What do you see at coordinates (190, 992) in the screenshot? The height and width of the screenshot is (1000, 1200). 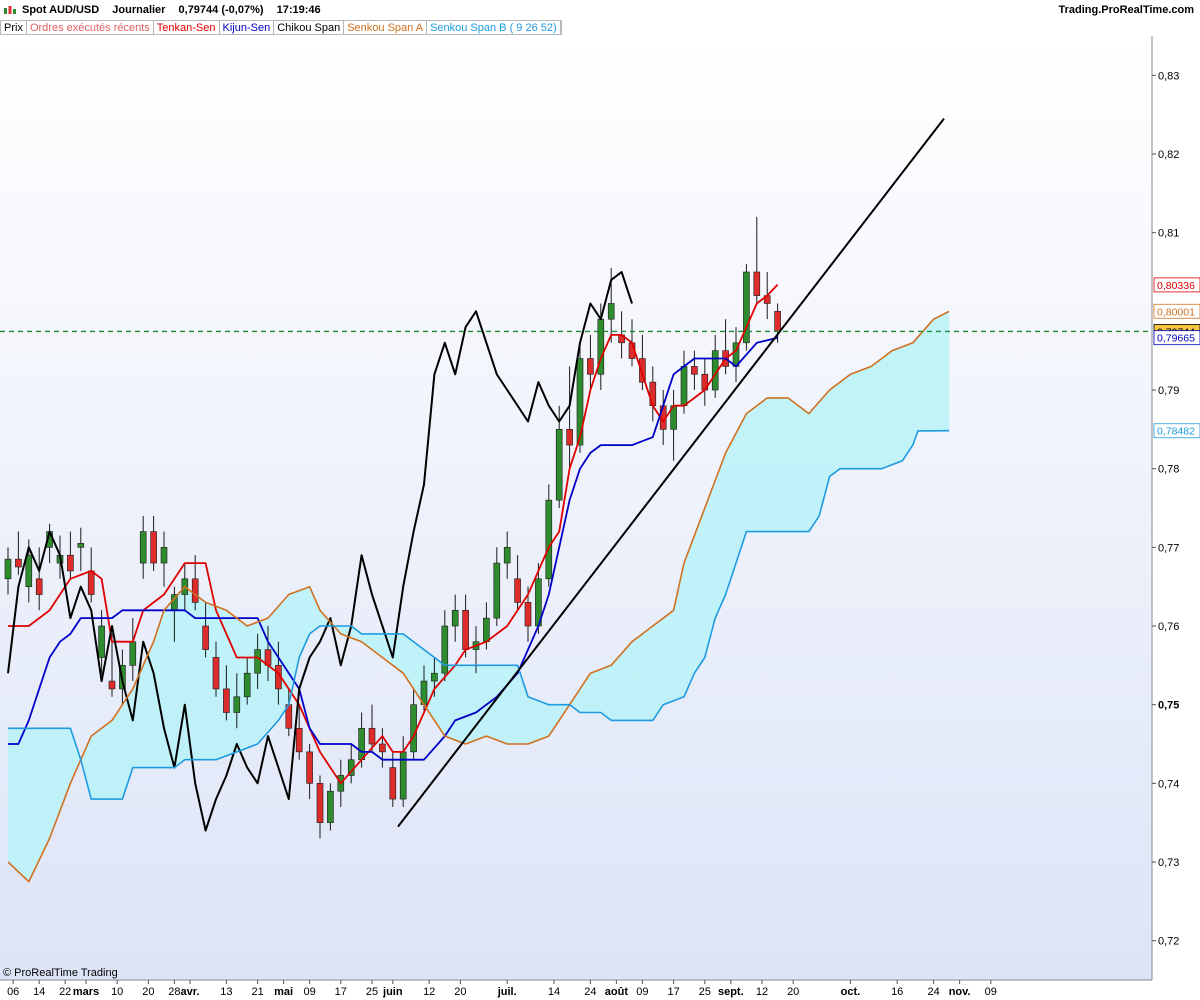 I see `x-tick-label: avr.` at bounding box center [190, 992].